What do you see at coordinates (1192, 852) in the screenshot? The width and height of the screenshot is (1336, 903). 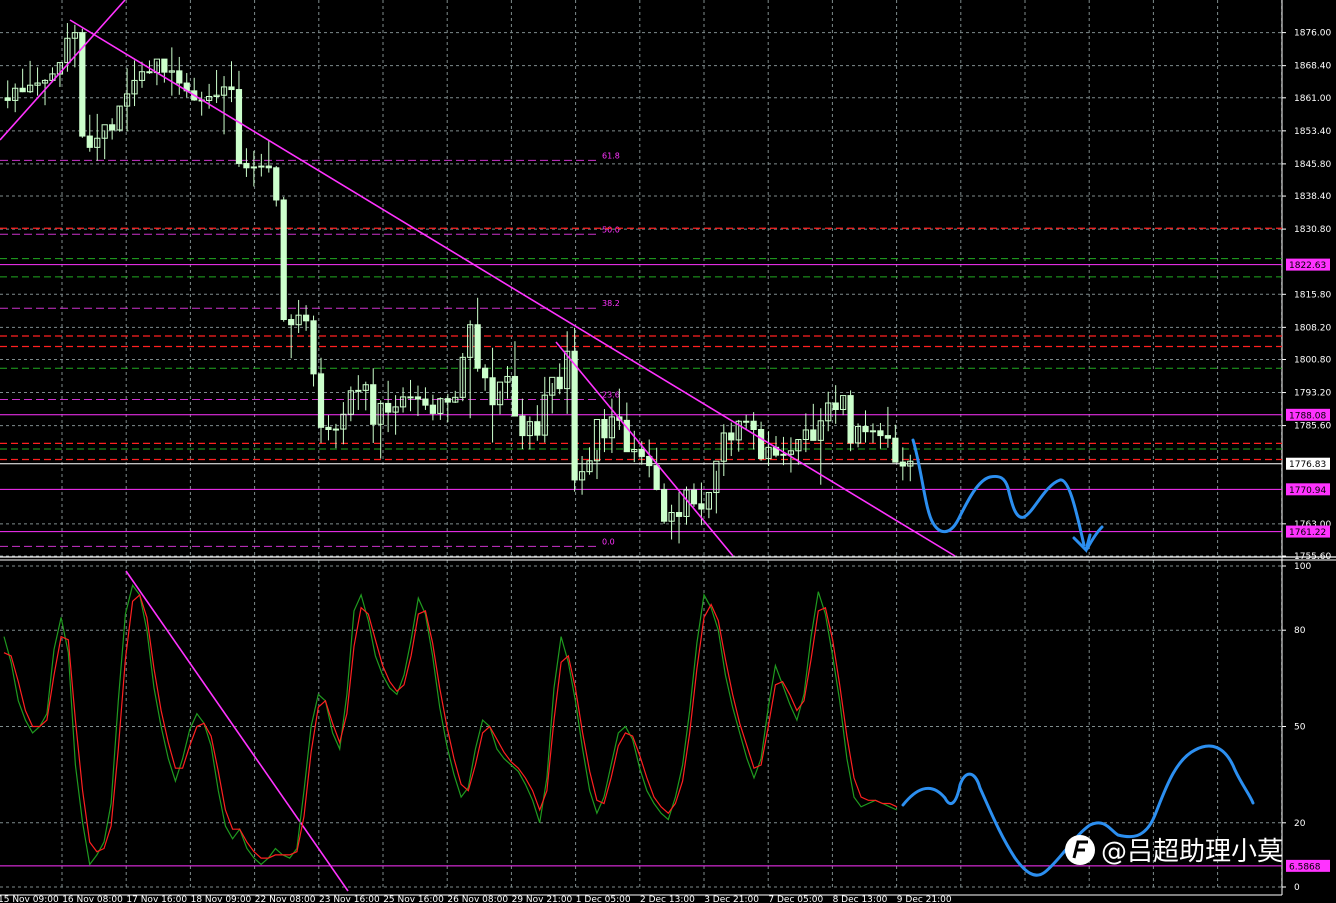 I see `watermark-text: @吕超助理小莫` at bounding box center [1192, 852].